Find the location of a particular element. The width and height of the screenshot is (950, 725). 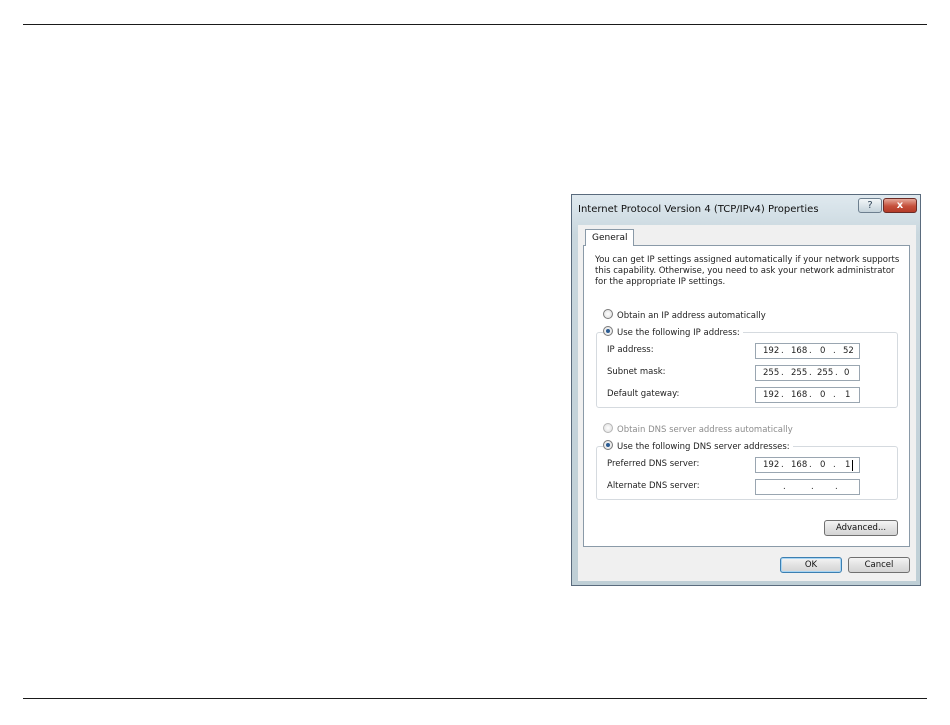

gateway-label: Default gateway: is located at coordinates (643, 394).